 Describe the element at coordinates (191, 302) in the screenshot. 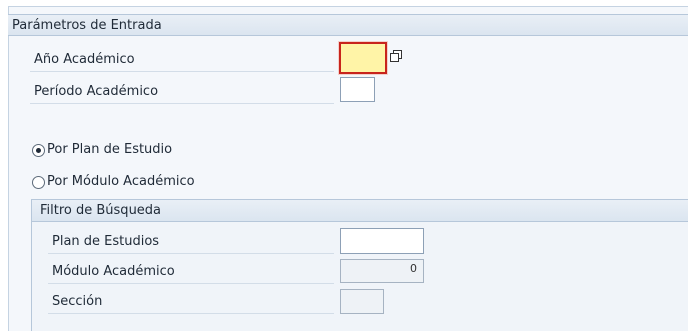

I see `section-row: Sección` at that location.